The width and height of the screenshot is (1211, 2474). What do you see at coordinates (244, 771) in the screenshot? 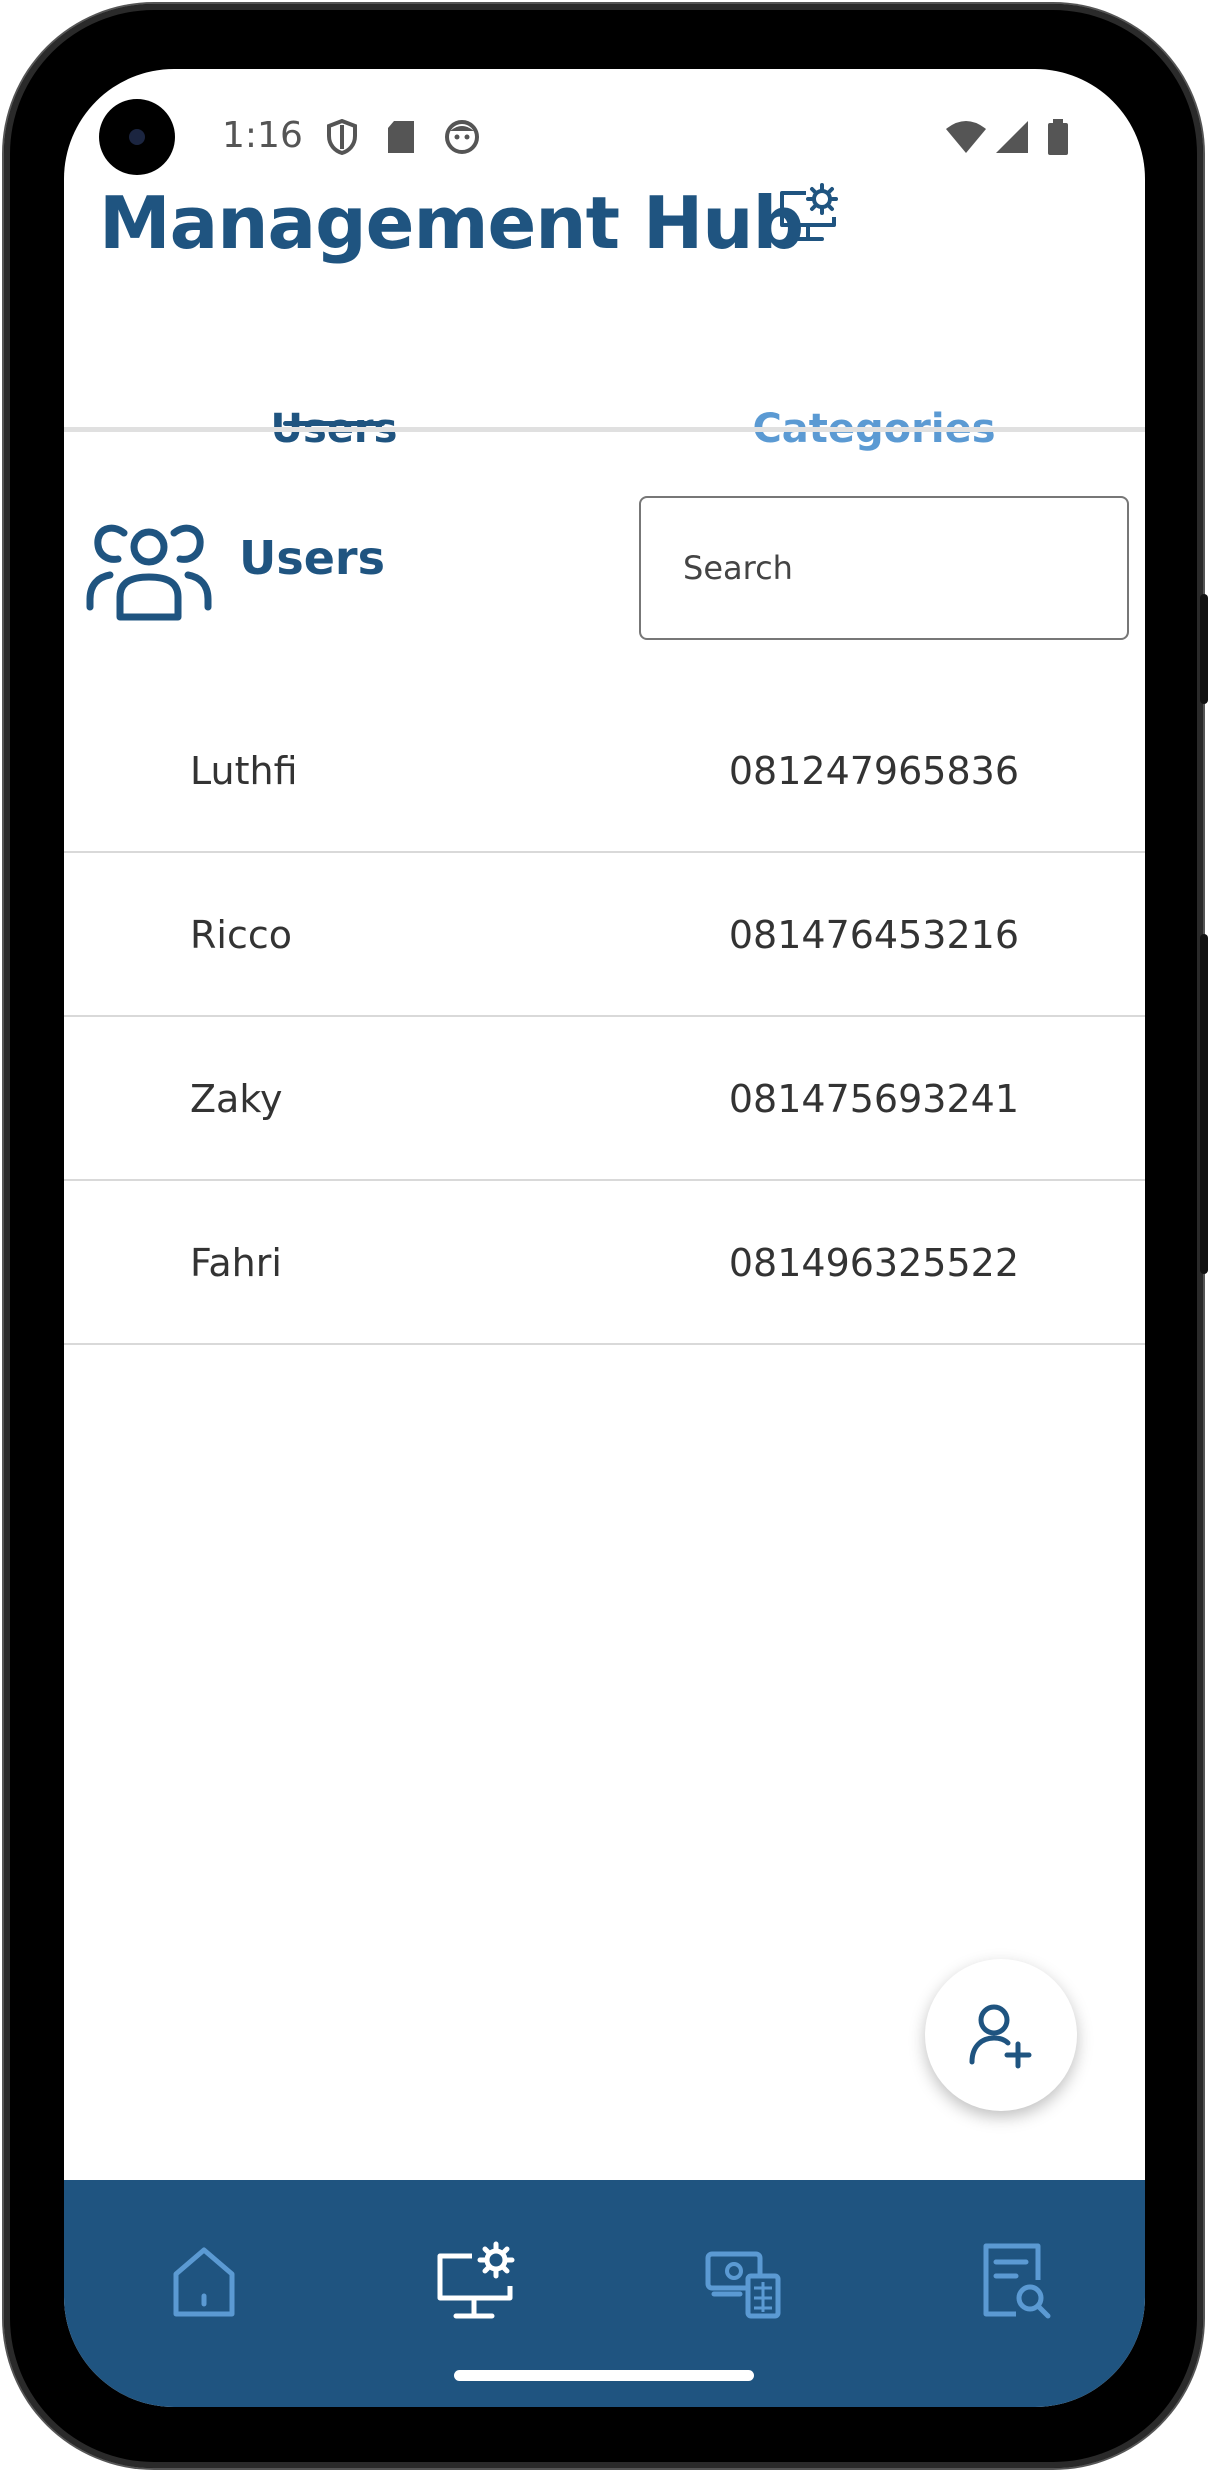
I see `user-name: Luthfi` at bounding box center [244, 771].